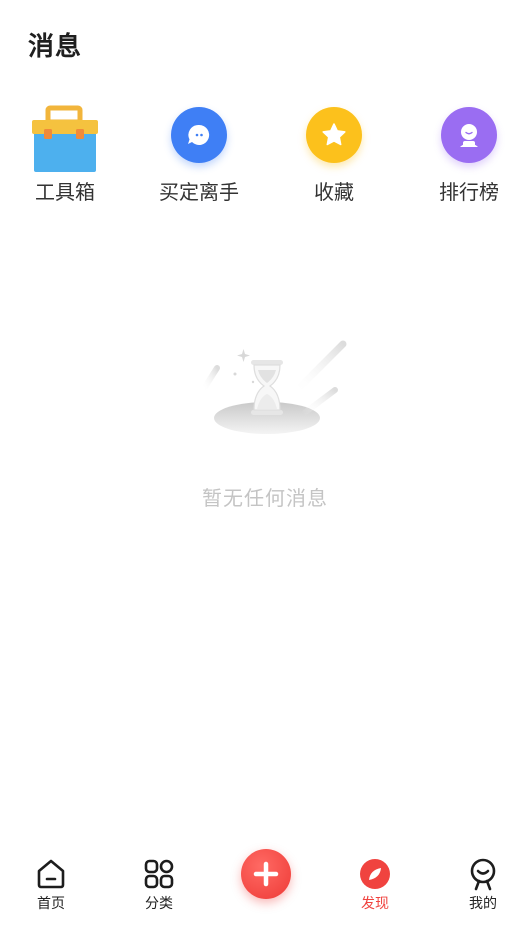 The height and width of the screenshot is (925, 530). Describe the element at coordinates (334, 192) in the screenshot. I see `quick-action-label: 收藏` at that location.